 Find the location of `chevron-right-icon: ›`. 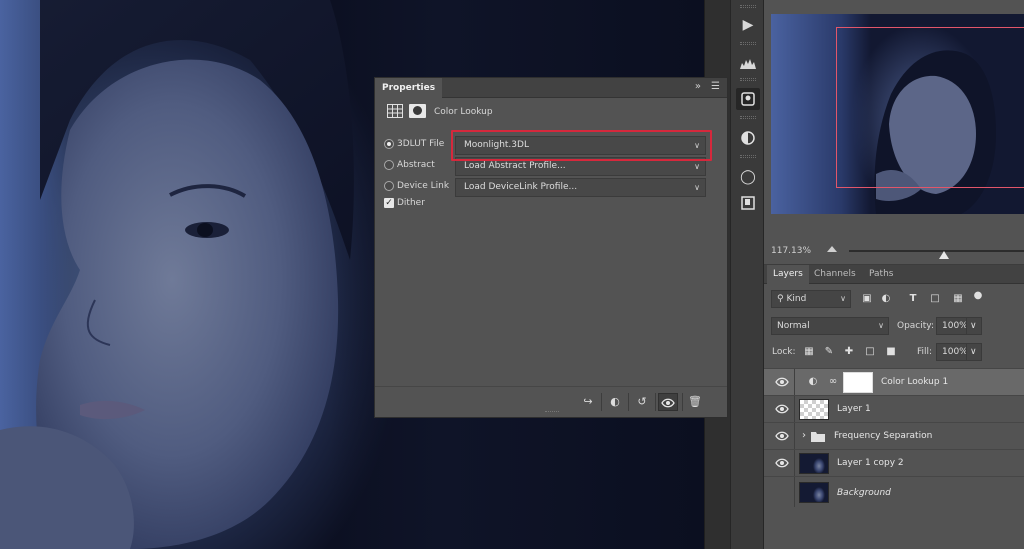

chevron-right-icon: › is located at coordinates (804, 436).